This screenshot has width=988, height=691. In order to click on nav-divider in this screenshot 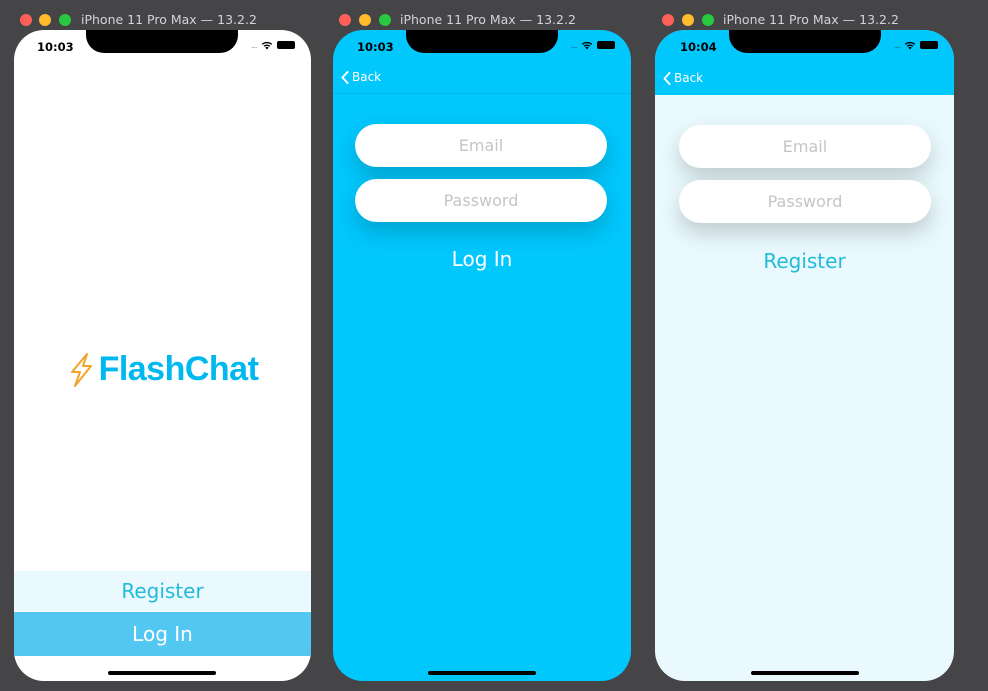, I will do `click(482, 93)`.